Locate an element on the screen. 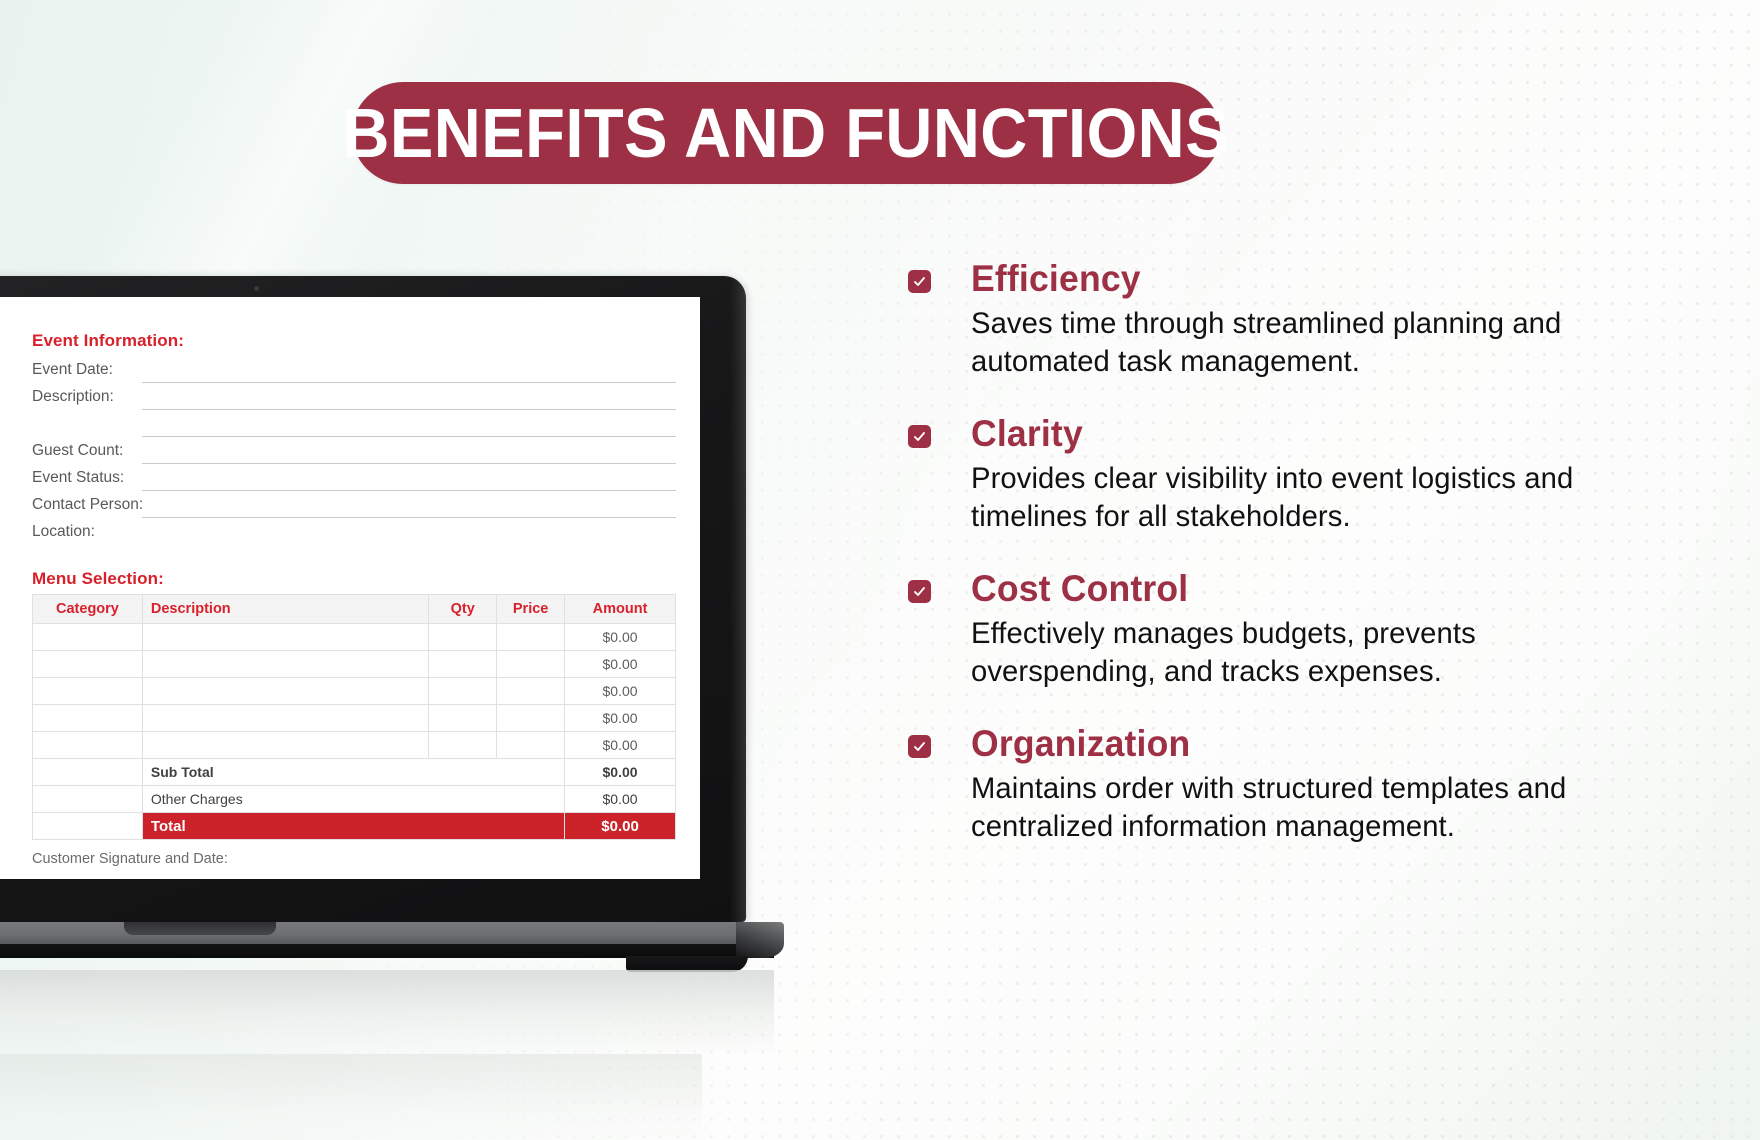 Image resolution: width=1760 pixels, height=1140 pixels. field-row-event-status: Event Status: is located at coordinates (354, 482).